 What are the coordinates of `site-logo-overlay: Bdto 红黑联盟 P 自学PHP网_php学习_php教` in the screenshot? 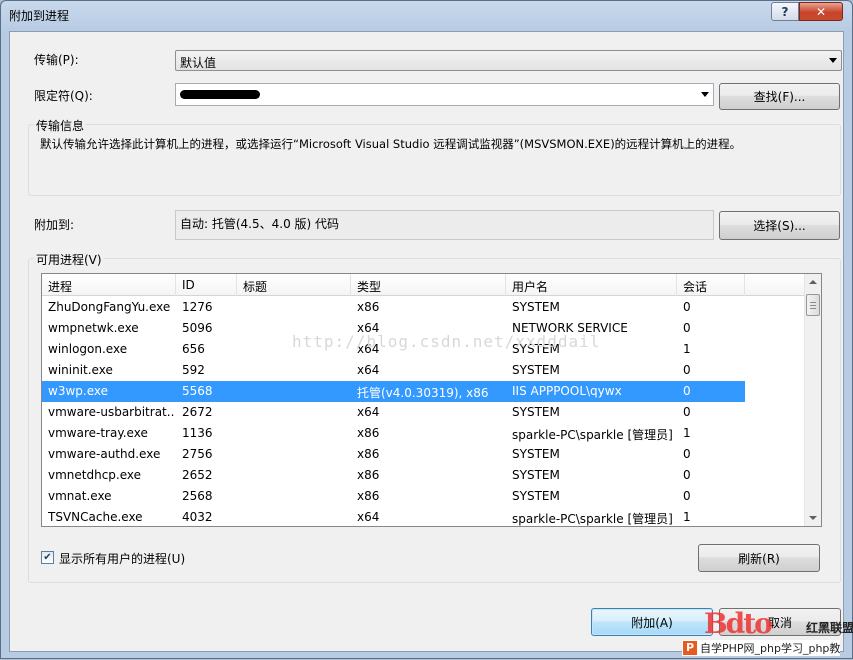 It's located at (763, 633).